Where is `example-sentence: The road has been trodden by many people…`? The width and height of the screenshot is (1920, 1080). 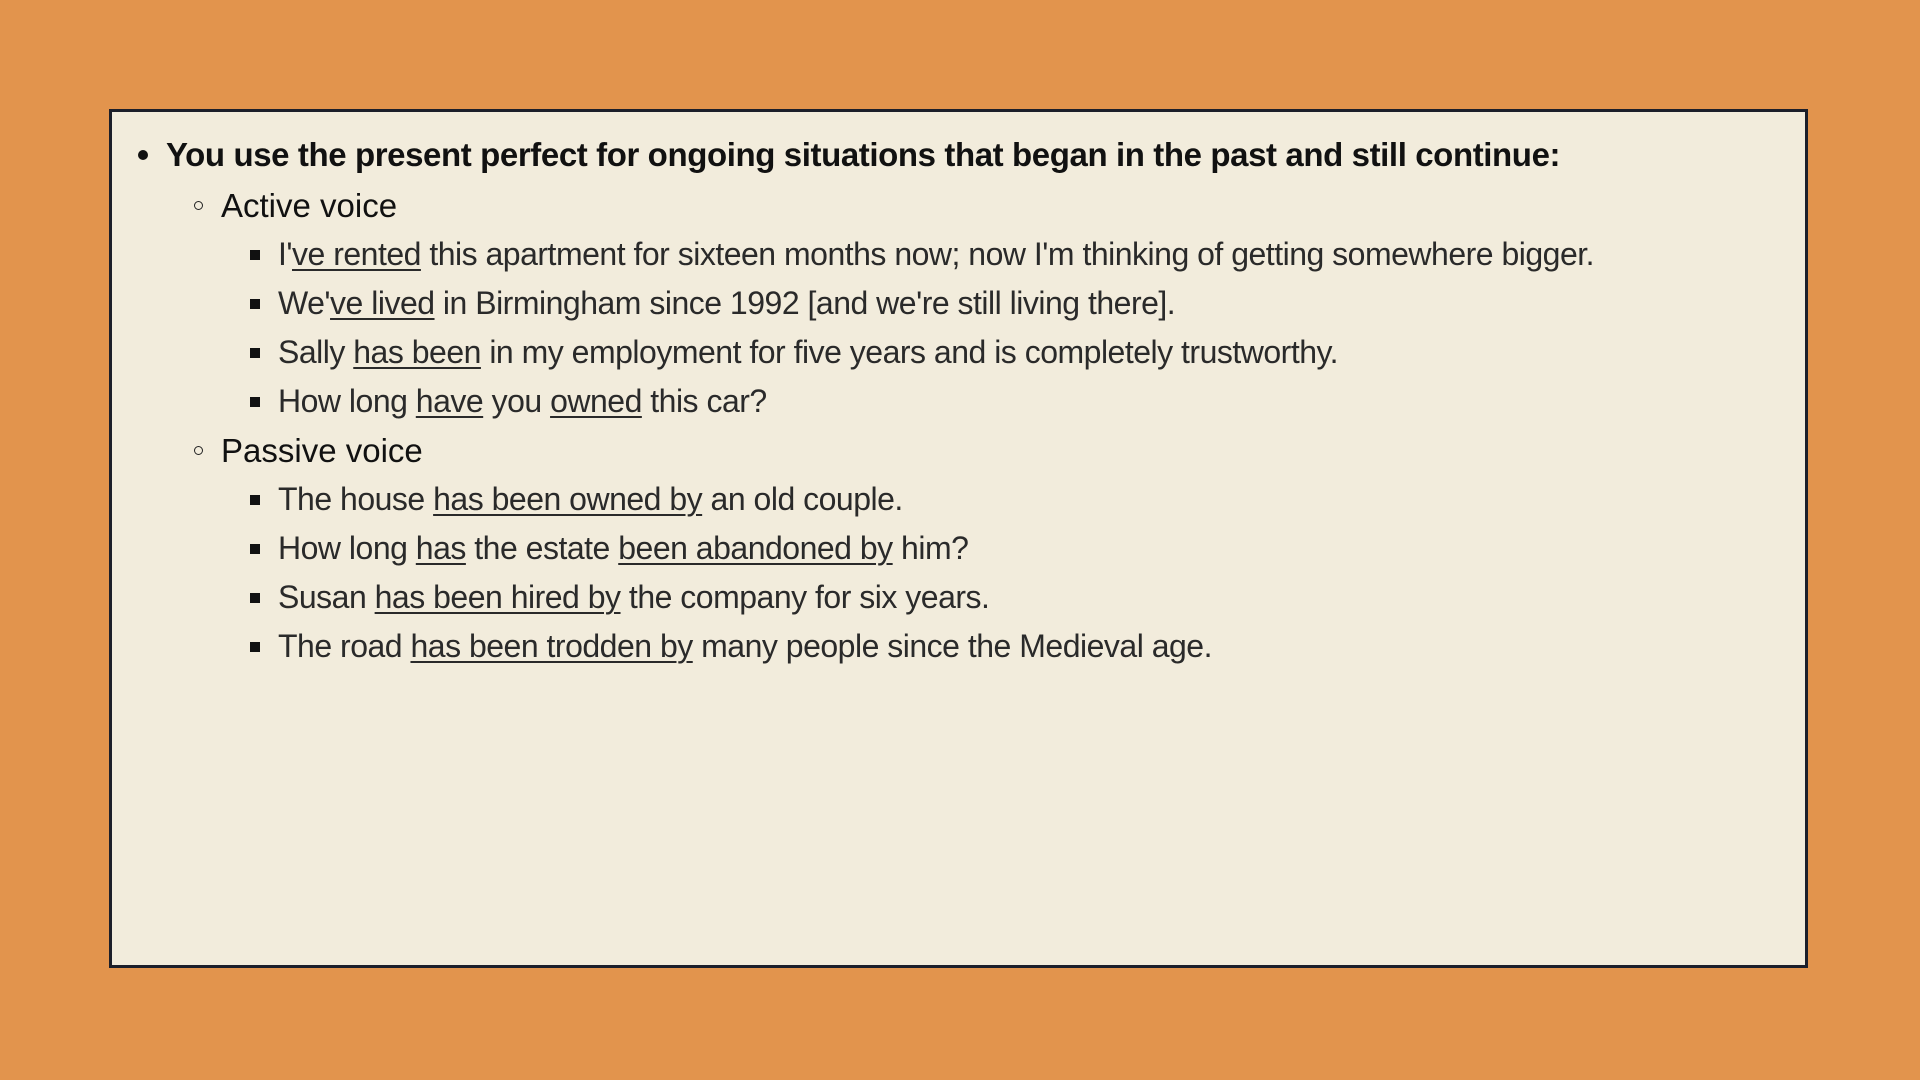 example-sentence: The road has been trodden by many people… is located at coordinates (745, 646).